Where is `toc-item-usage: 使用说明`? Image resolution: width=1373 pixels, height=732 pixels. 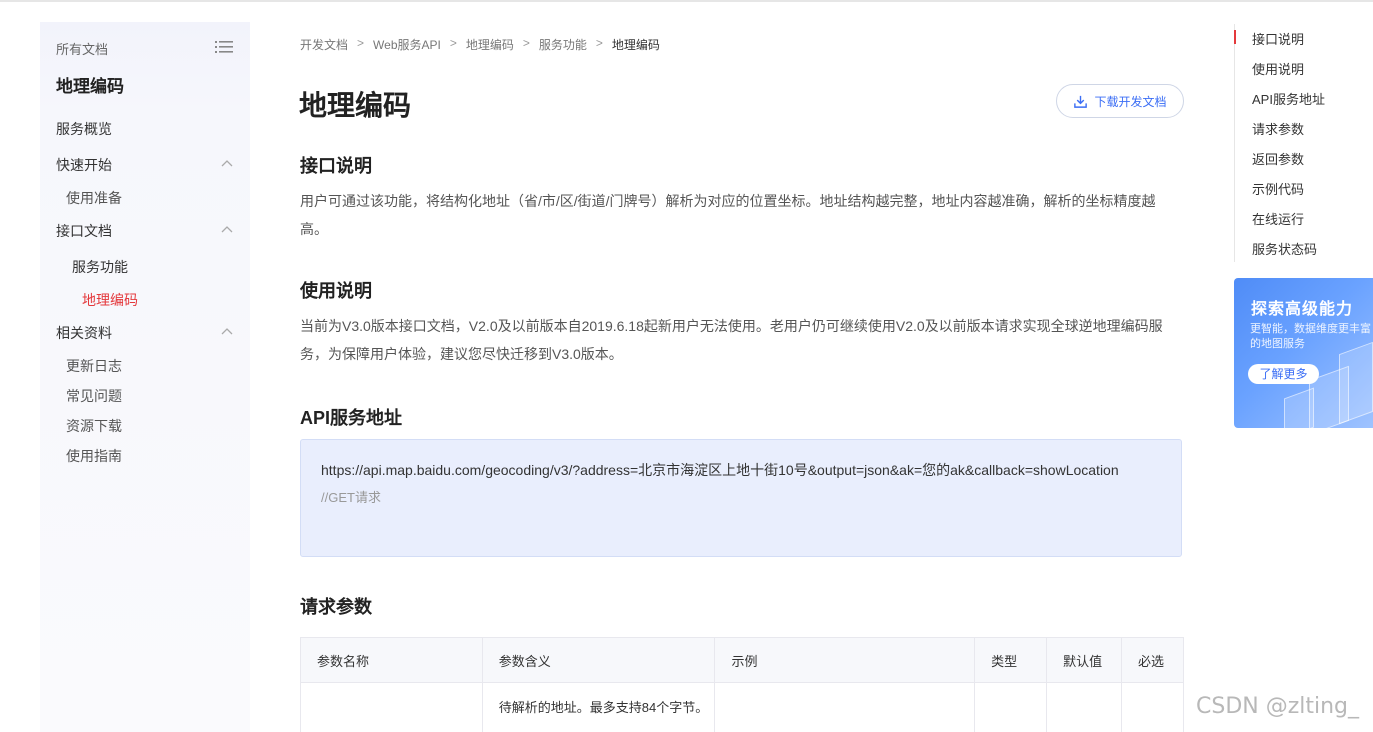
toc-item-usage: 使用说明 is located at coordinates (1278, 68).